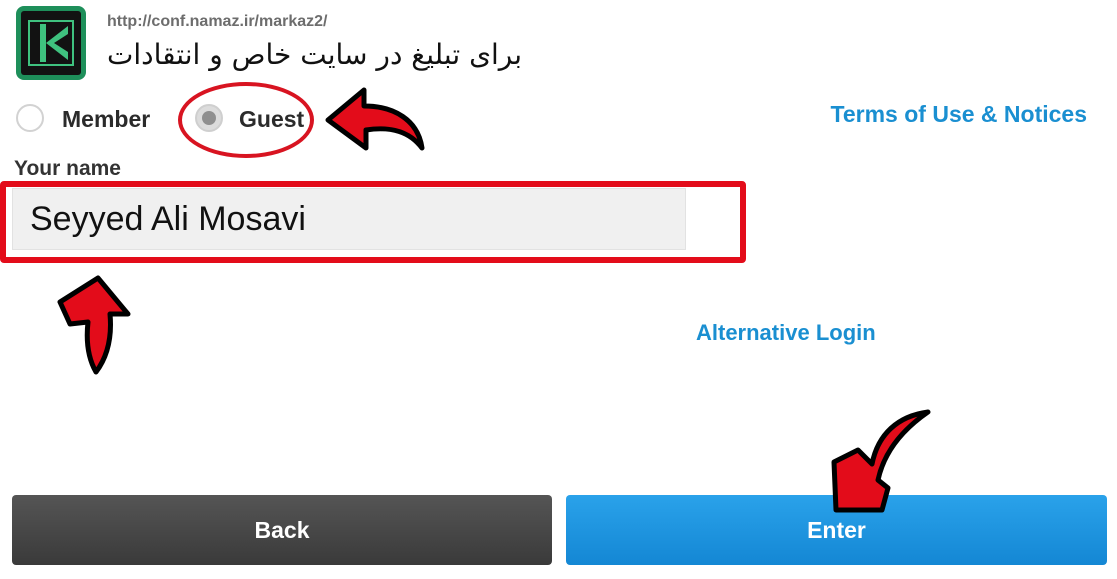  What do you see at coordinates (786, 333) in the screenshot?
I see `alternative-login-link: Alternative Login` at bounding box center [786, 333].